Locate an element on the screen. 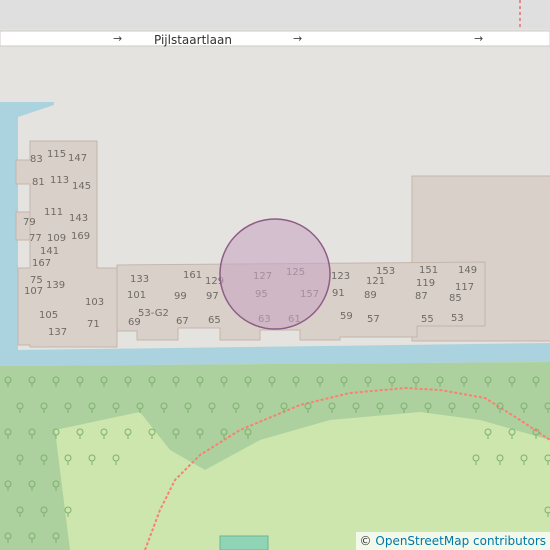  house-number: 57 is located at coordinates (373, 319).